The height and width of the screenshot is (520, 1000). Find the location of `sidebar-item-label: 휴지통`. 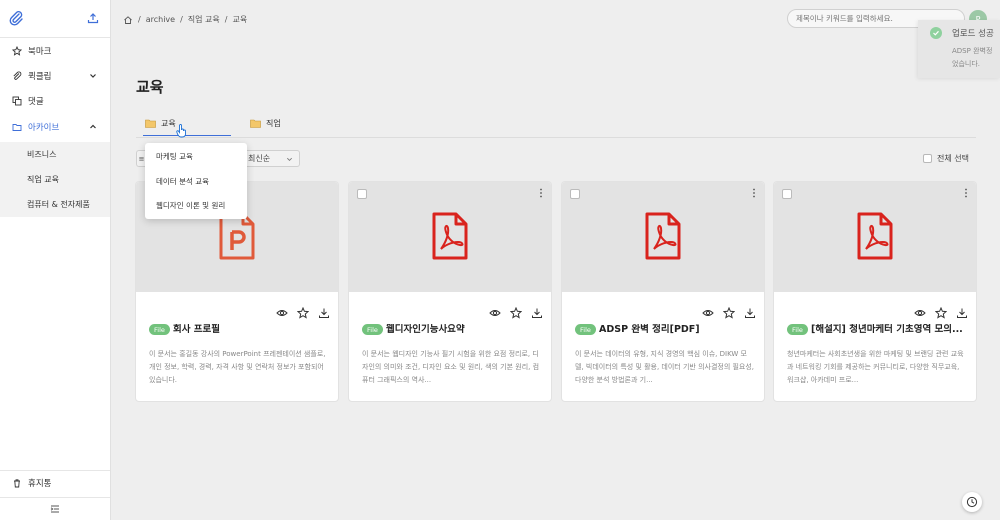

sidebar-item-label: 휴지통 is located at coordinates (40, 484).